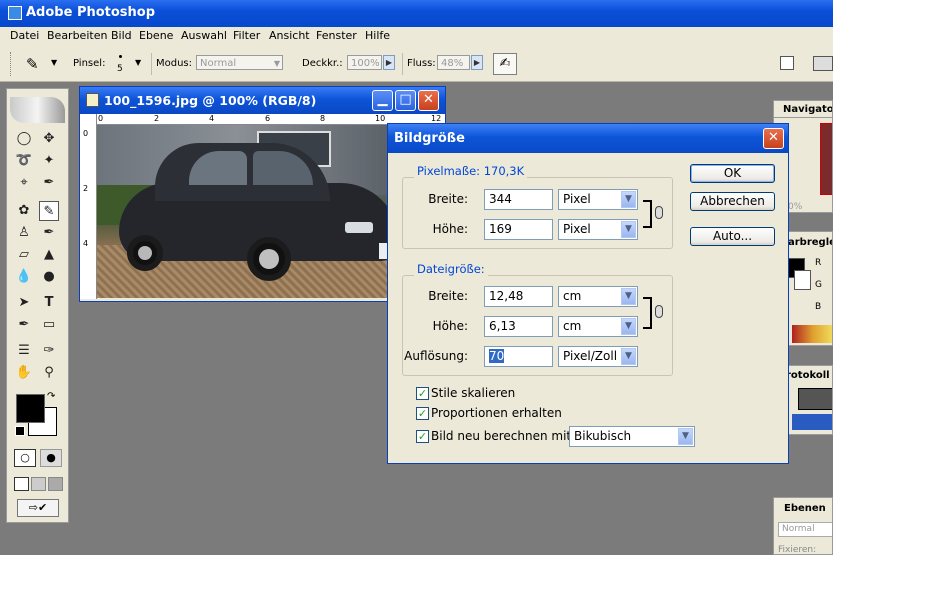 Image resolution: width=951 pixels, height=610 pixels. I want to click on flow-slider-arrow-icon: ▶, so click(477, 62).